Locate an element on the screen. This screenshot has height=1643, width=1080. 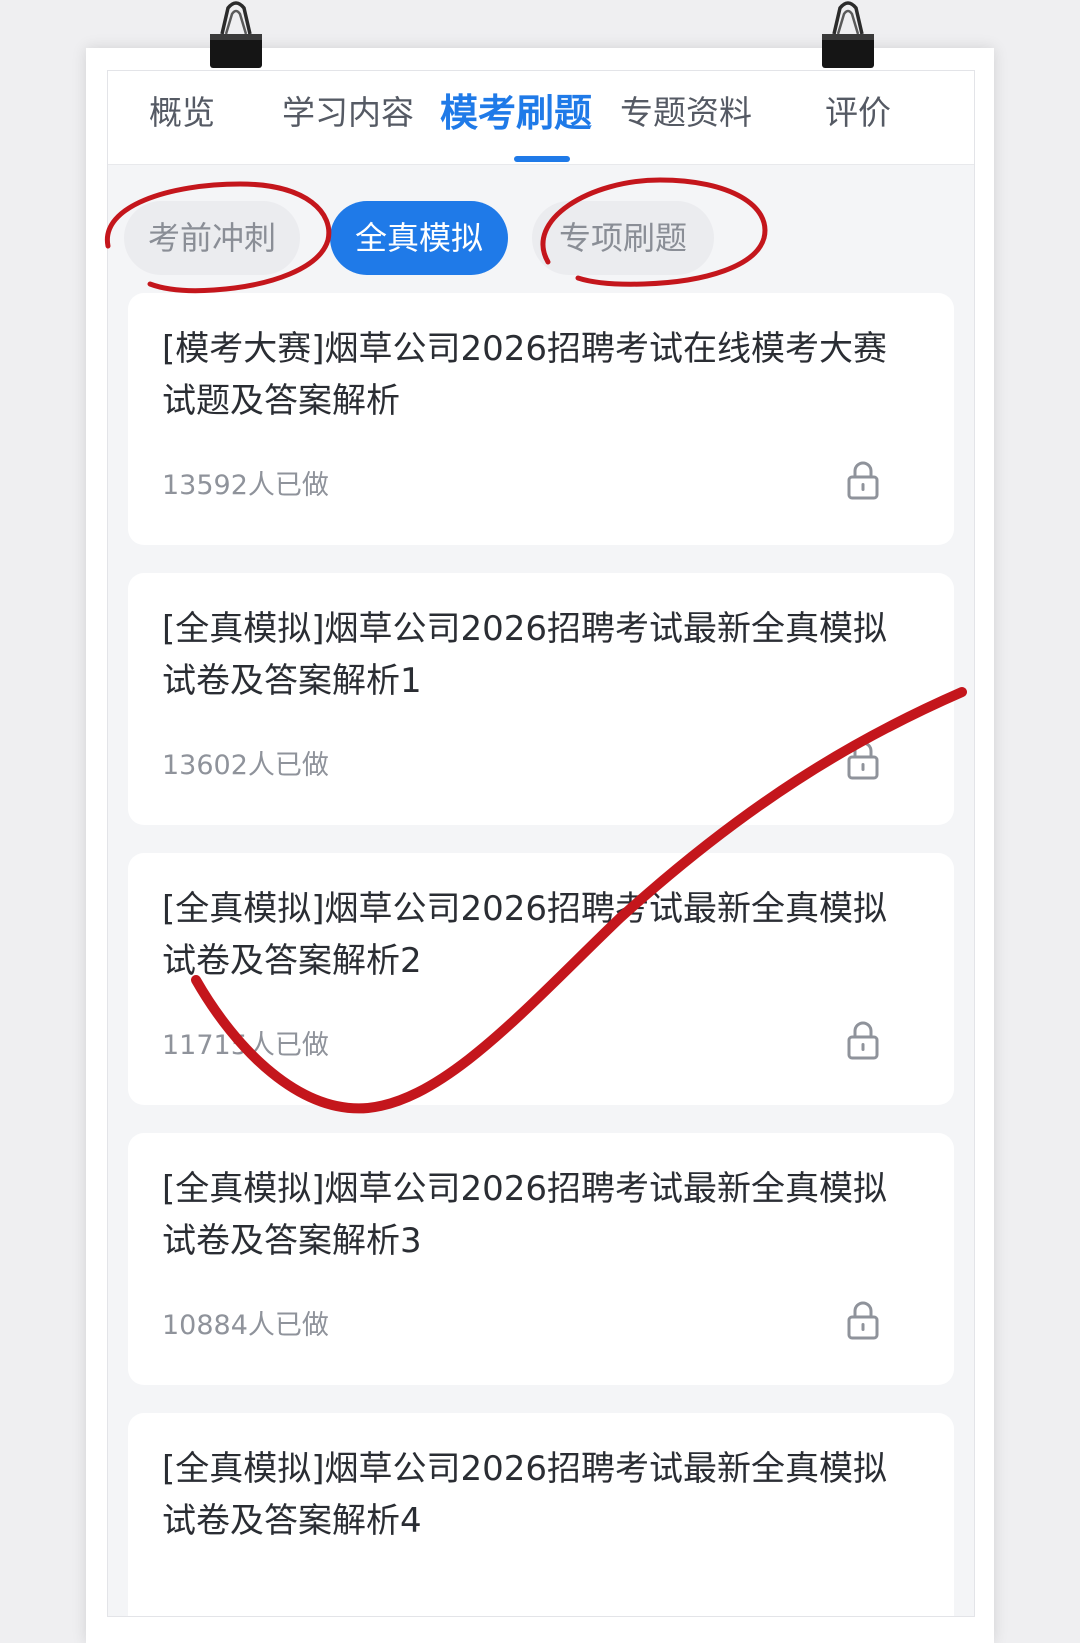
tab-overview: 概览 is located at coordinates (182, 113).